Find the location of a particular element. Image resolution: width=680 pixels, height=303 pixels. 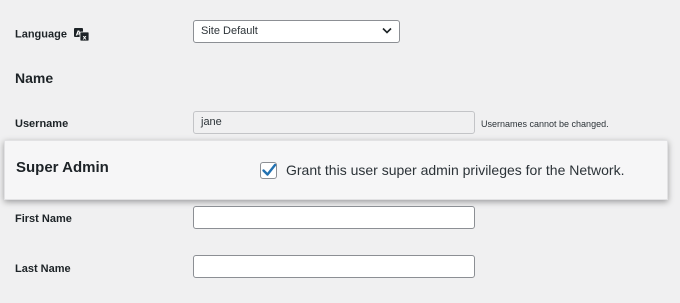

svg-text: x is located at coordinates (85, 38).